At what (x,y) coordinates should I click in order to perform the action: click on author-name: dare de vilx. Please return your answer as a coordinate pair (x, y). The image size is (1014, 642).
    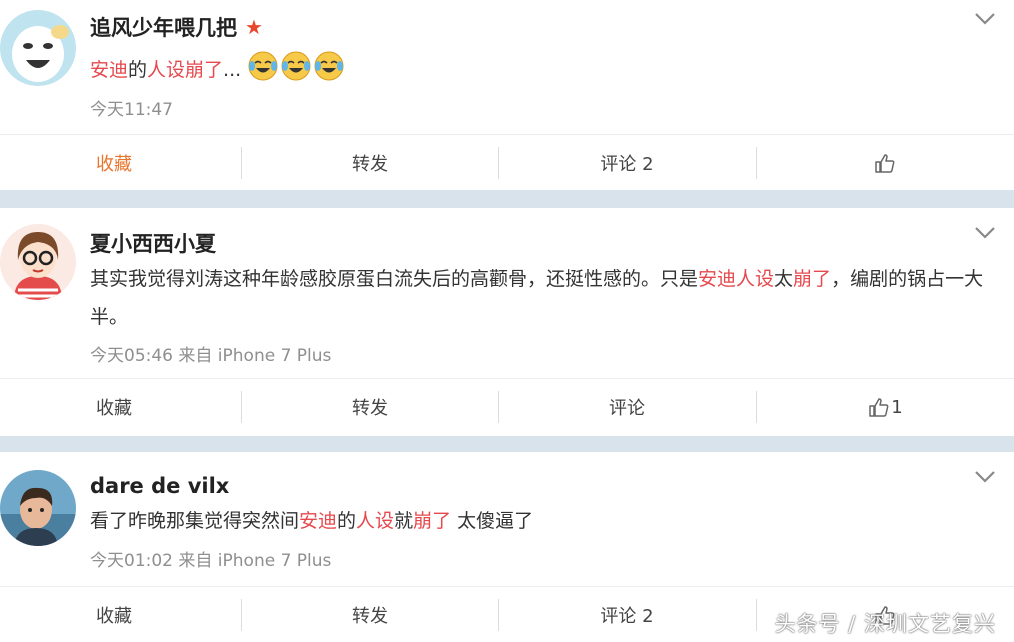
    Looking at the image, I should click on (159, 486).